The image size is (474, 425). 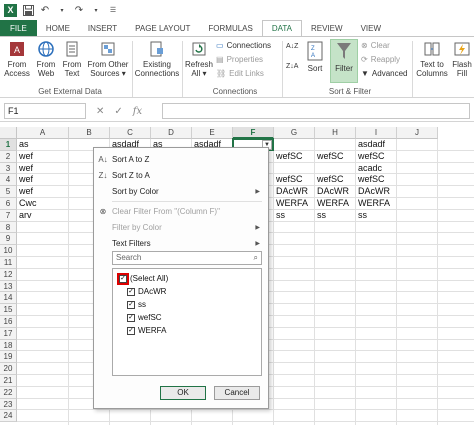 What do you see at coordinates (8, 227) in the screenshot?
I see `row-header-8: 8` at bounding box center [8, 227].